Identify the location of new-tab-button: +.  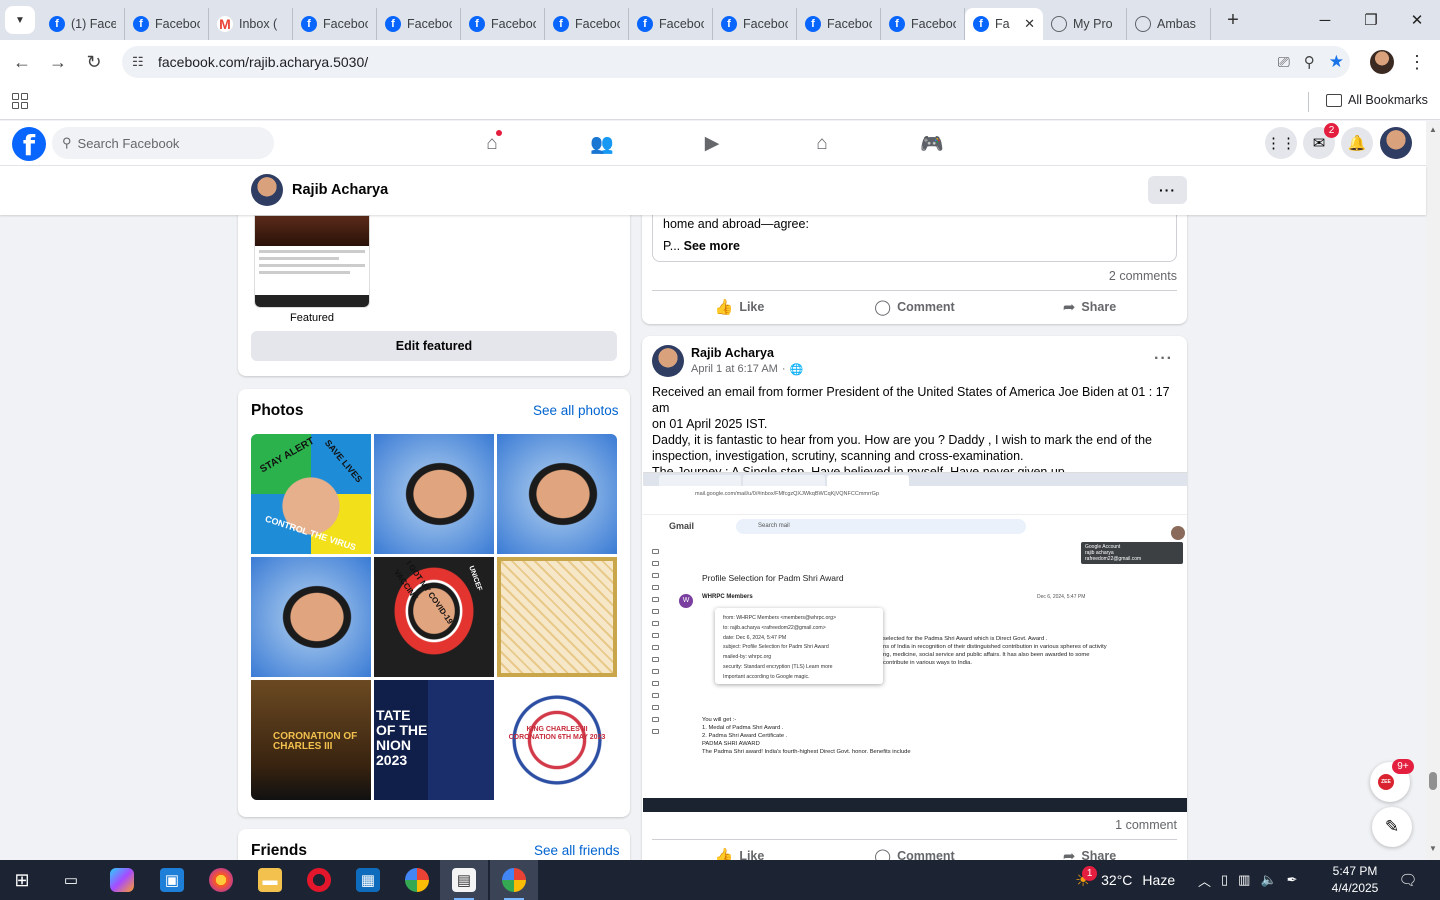
(1233, 20).